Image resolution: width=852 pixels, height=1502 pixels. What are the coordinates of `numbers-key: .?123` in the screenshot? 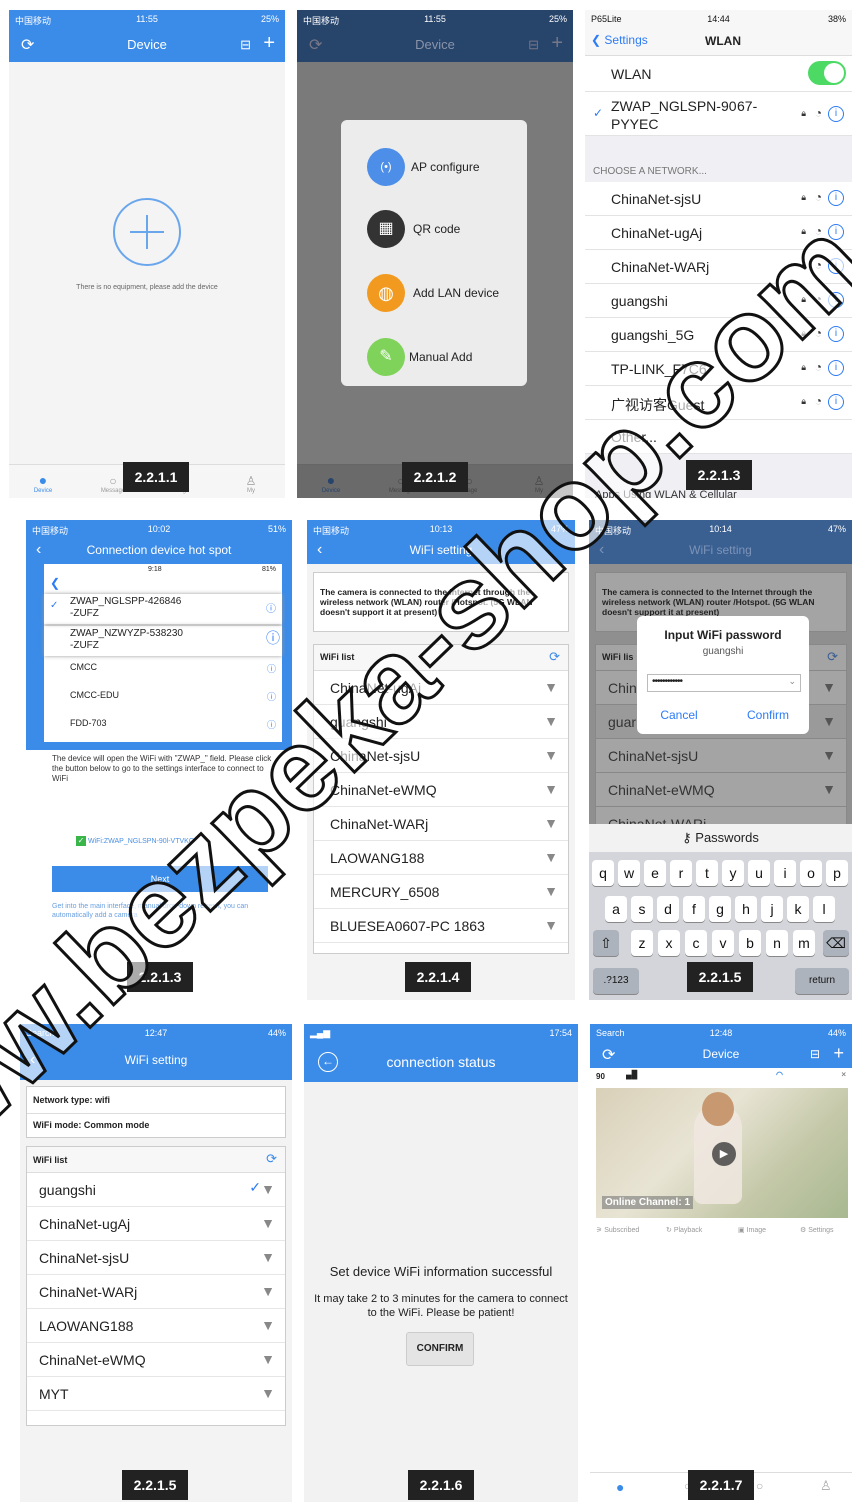 It's located at (616, 981).